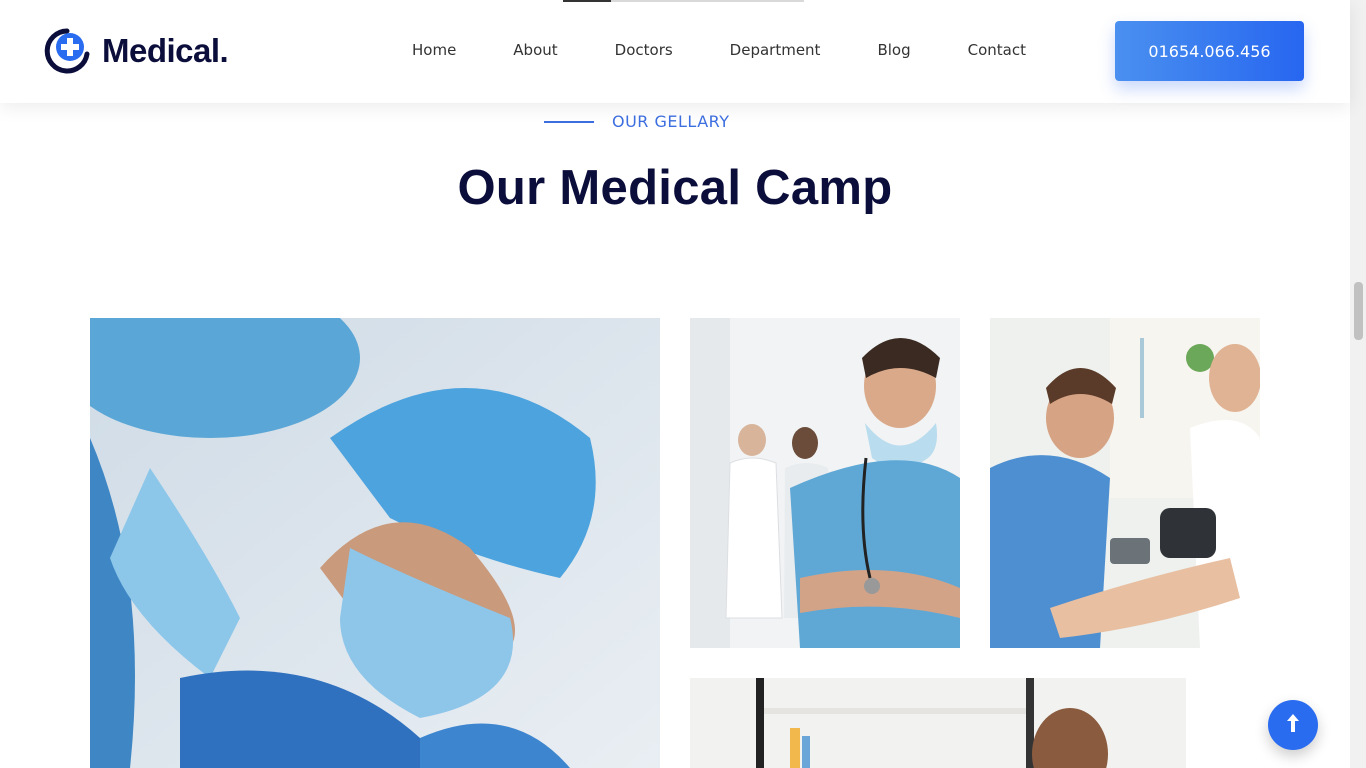  Describe the element at coordinates (587, 1) in the screenshot. I see `top-progress-active` at that location.